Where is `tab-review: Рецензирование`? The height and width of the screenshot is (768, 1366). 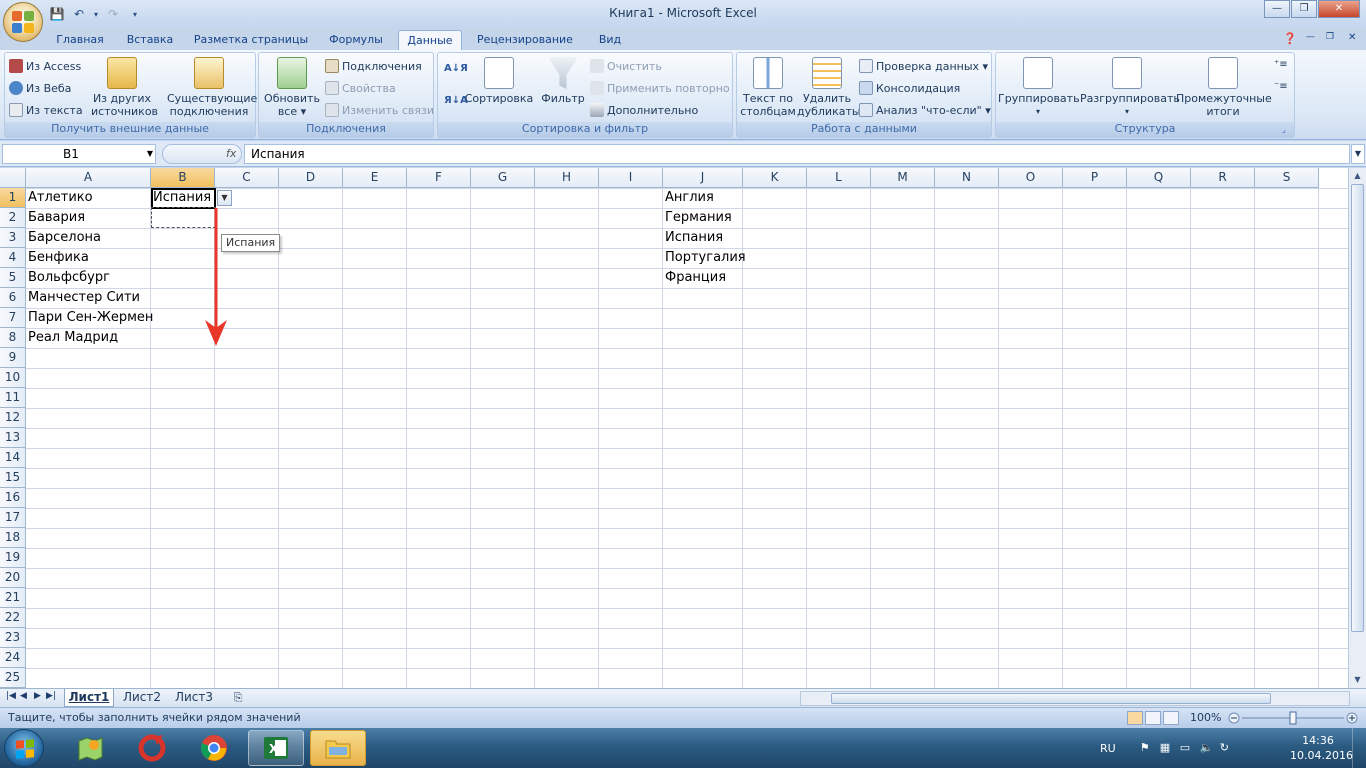
tab-review: Рецензирование is located at coordinates (525, 40).